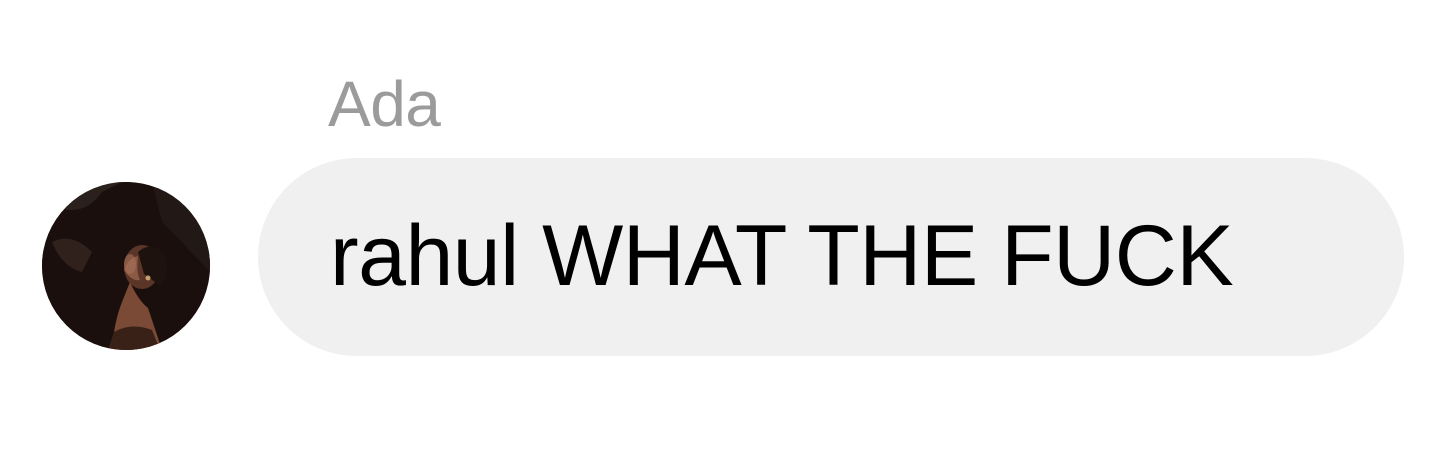  What do you see at coordinates (782, 256) in the screenshot?
I see `message-text: rahul WHAT THE FUCK` at bounding box center [782, 256].